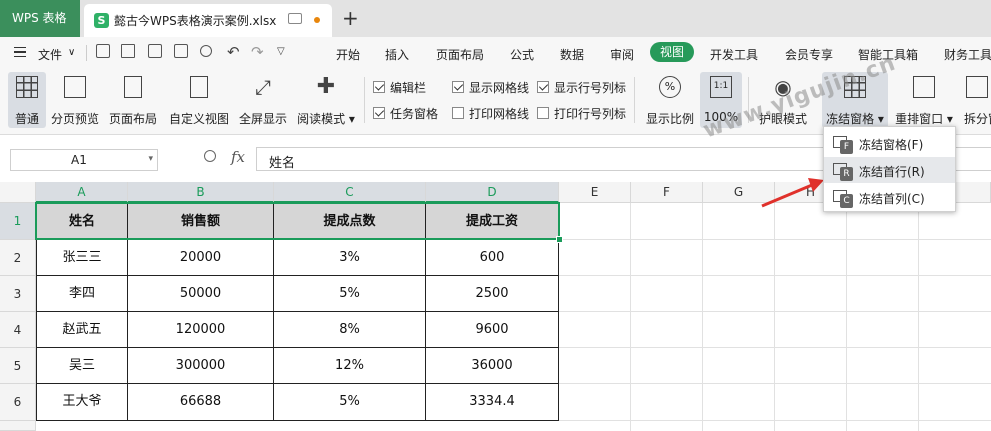  Describe the element at coordinates (75, 100) in the screenshot. I see `page-break-preview-button: 分页预览` at that location.